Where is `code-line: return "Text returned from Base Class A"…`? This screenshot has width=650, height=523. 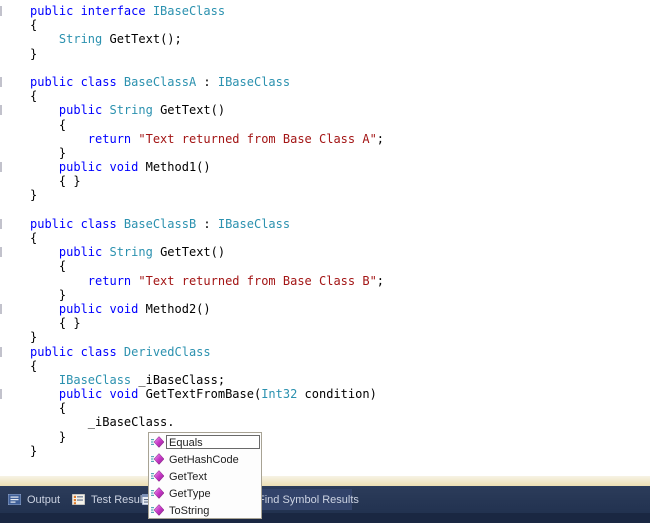
code-line: return "Text returned from Base Class A"… is located at coordinates (340, 139).